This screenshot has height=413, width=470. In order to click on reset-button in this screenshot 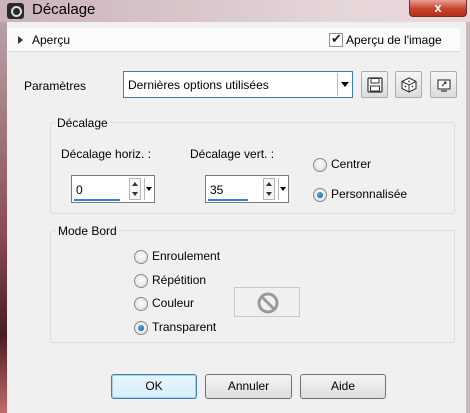, I will do `click(443, 84)`.